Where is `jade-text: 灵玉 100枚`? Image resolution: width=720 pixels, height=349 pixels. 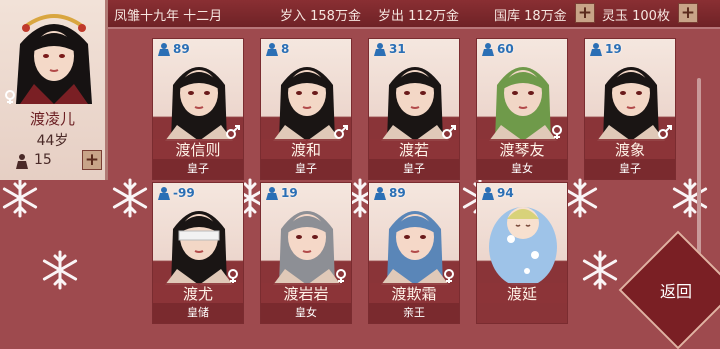 jade-text: 灵玉 100枚 is located at coordinates (636, 16).